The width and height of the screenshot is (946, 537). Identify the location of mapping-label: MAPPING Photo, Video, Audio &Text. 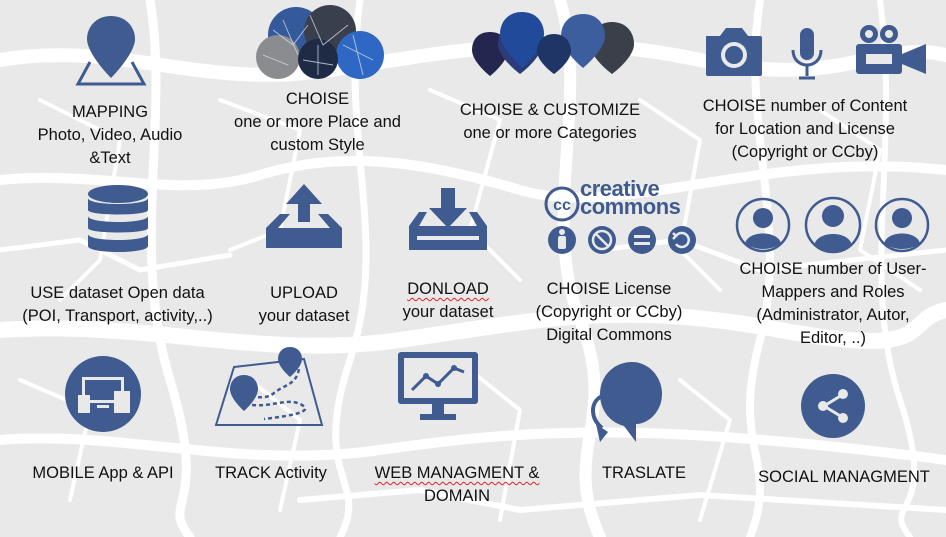
(110, 135).